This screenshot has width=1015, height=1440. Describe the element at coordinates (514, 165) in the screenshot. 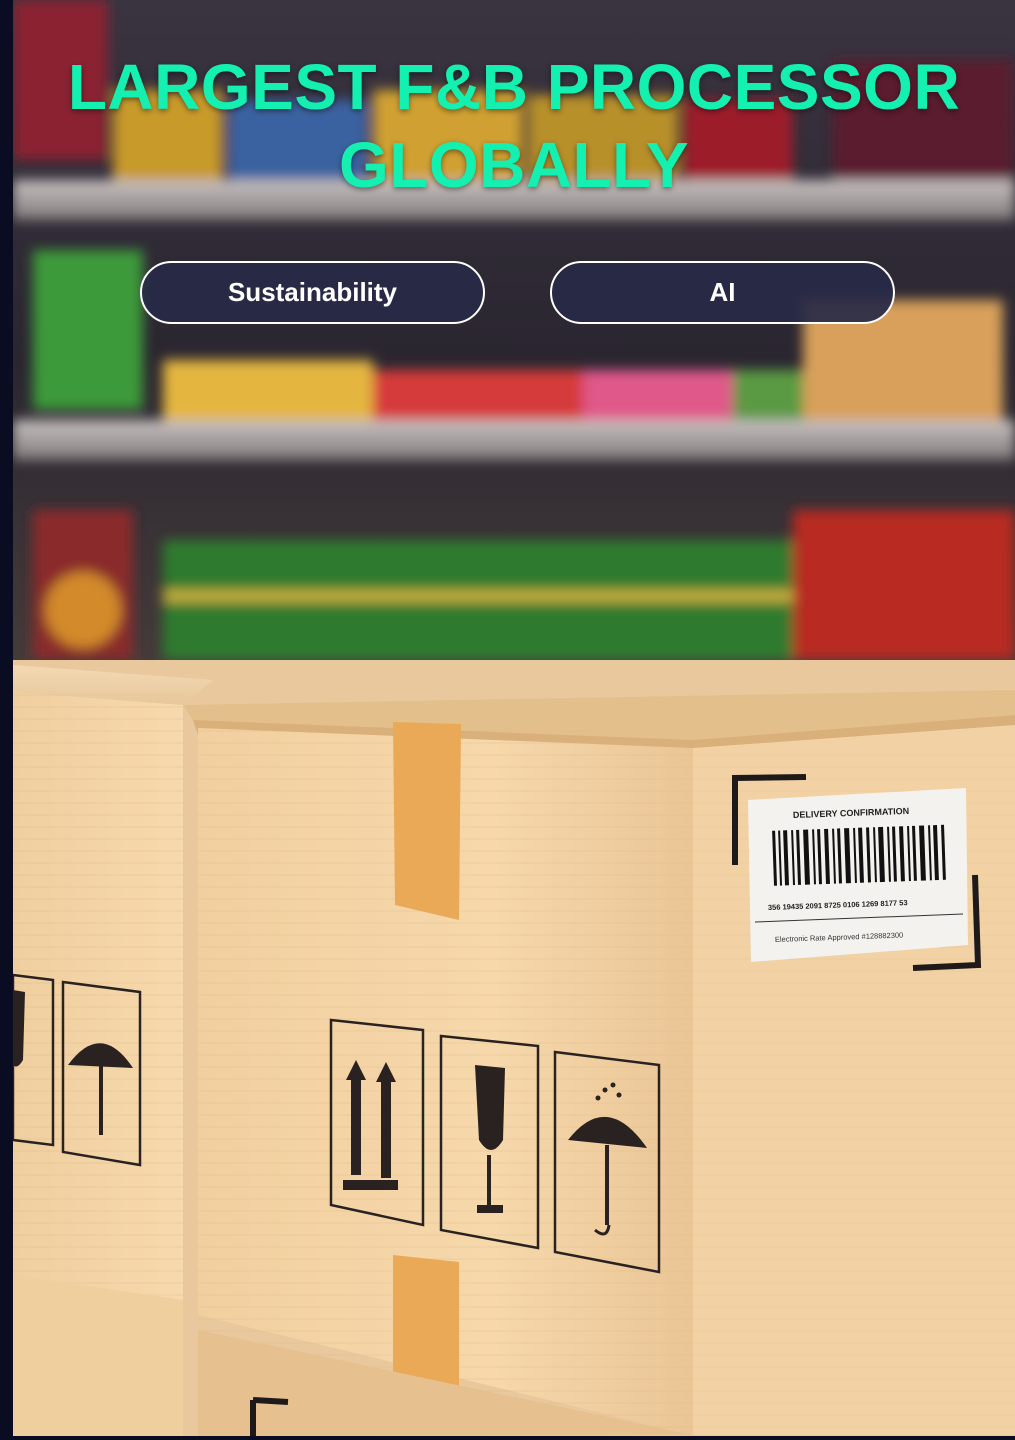

I see `headline-line-2: GLOBALLY` at that location.